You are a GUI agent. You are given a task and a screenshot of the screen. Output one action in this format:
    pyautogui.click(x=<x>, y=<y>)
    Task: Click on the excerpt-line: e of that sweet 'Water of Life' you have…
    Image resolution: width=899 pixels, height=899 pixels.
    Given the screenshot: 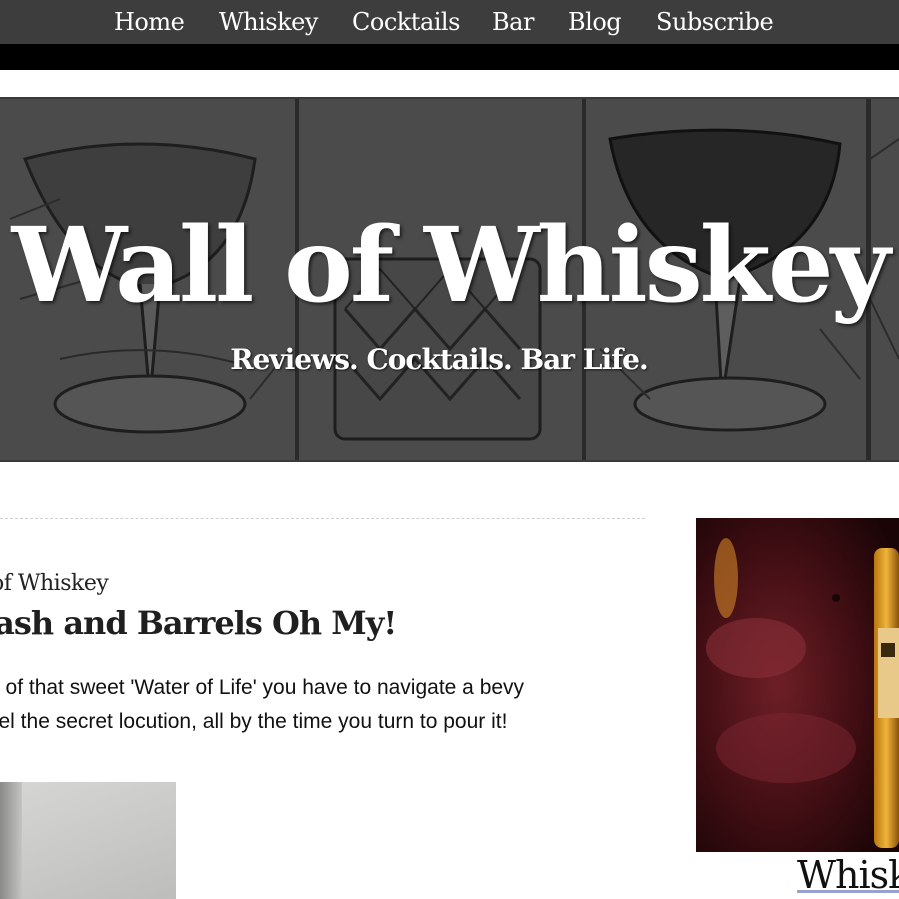 What is the action you would take?
    pyautogui.click(x=262, y=687)
    